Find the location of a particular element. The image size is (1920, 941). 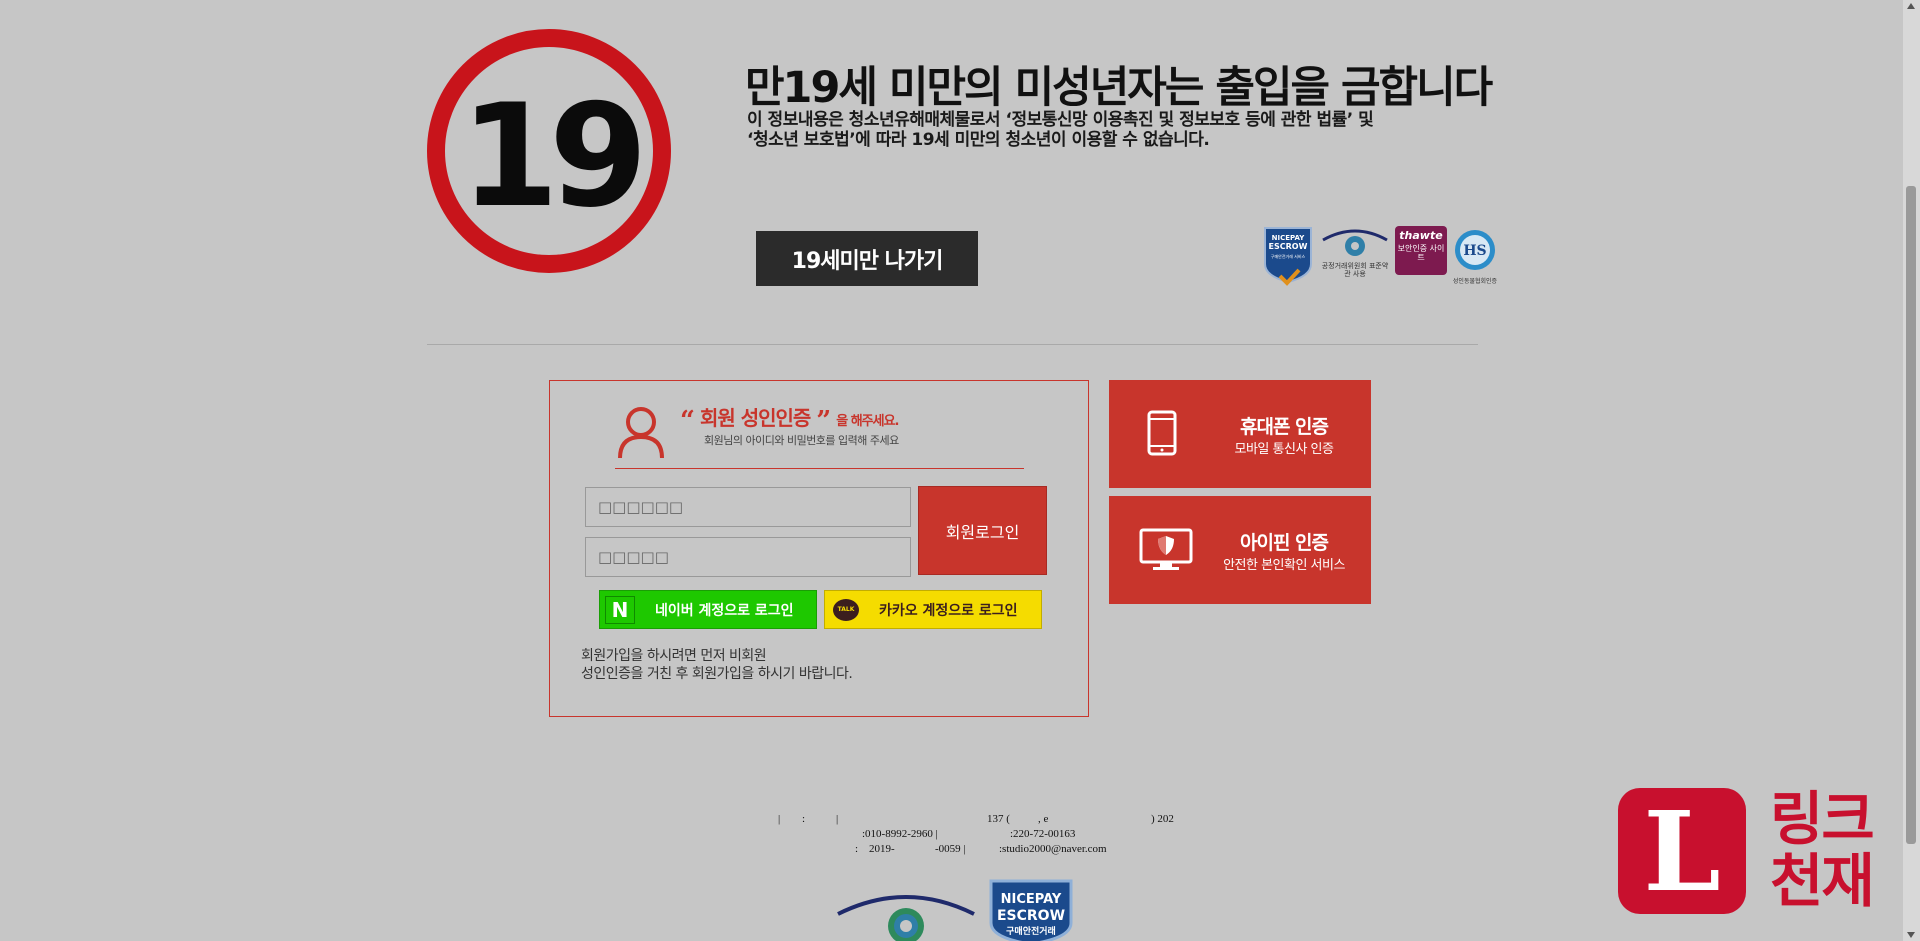

login-title-underline is located at coordinates (819, 468).